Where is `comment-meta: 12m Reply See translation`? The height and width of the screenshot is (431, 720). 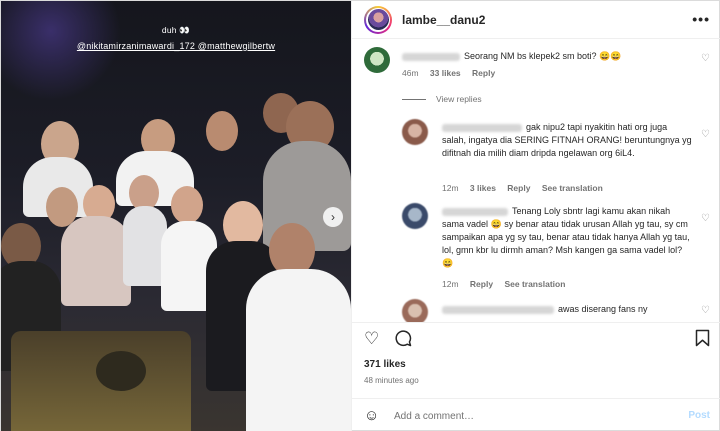 comment-meta: 12m Reply See translation is located at coordinates (508, 284).